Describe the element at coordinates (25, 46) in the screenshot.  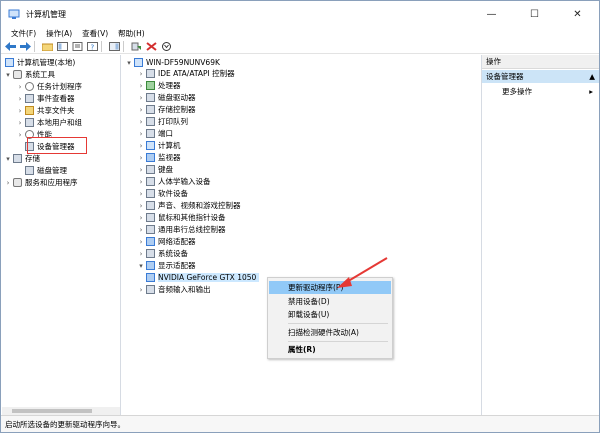
I see `forward-icon` at that location.